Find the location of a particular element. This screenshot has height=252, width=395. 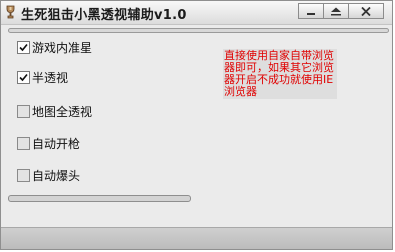

option-semi-transparent: 半透视 is located at coordinates (42, 77).